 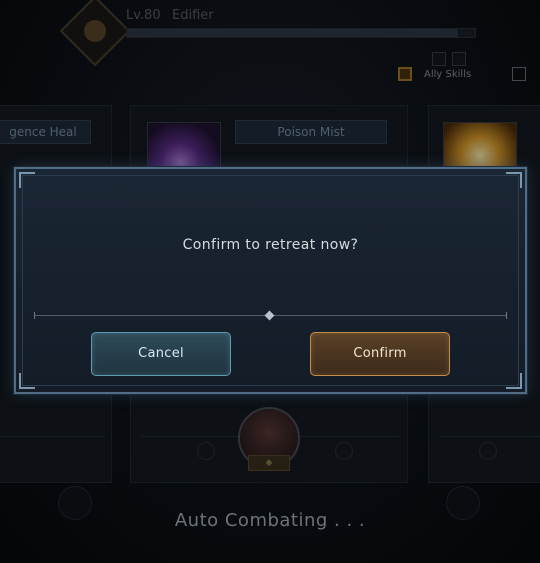 What do you see at coordinates (380, 354) in the screenshot?
I see `confirm-button: Confirm` at bounding box center [380, 354].